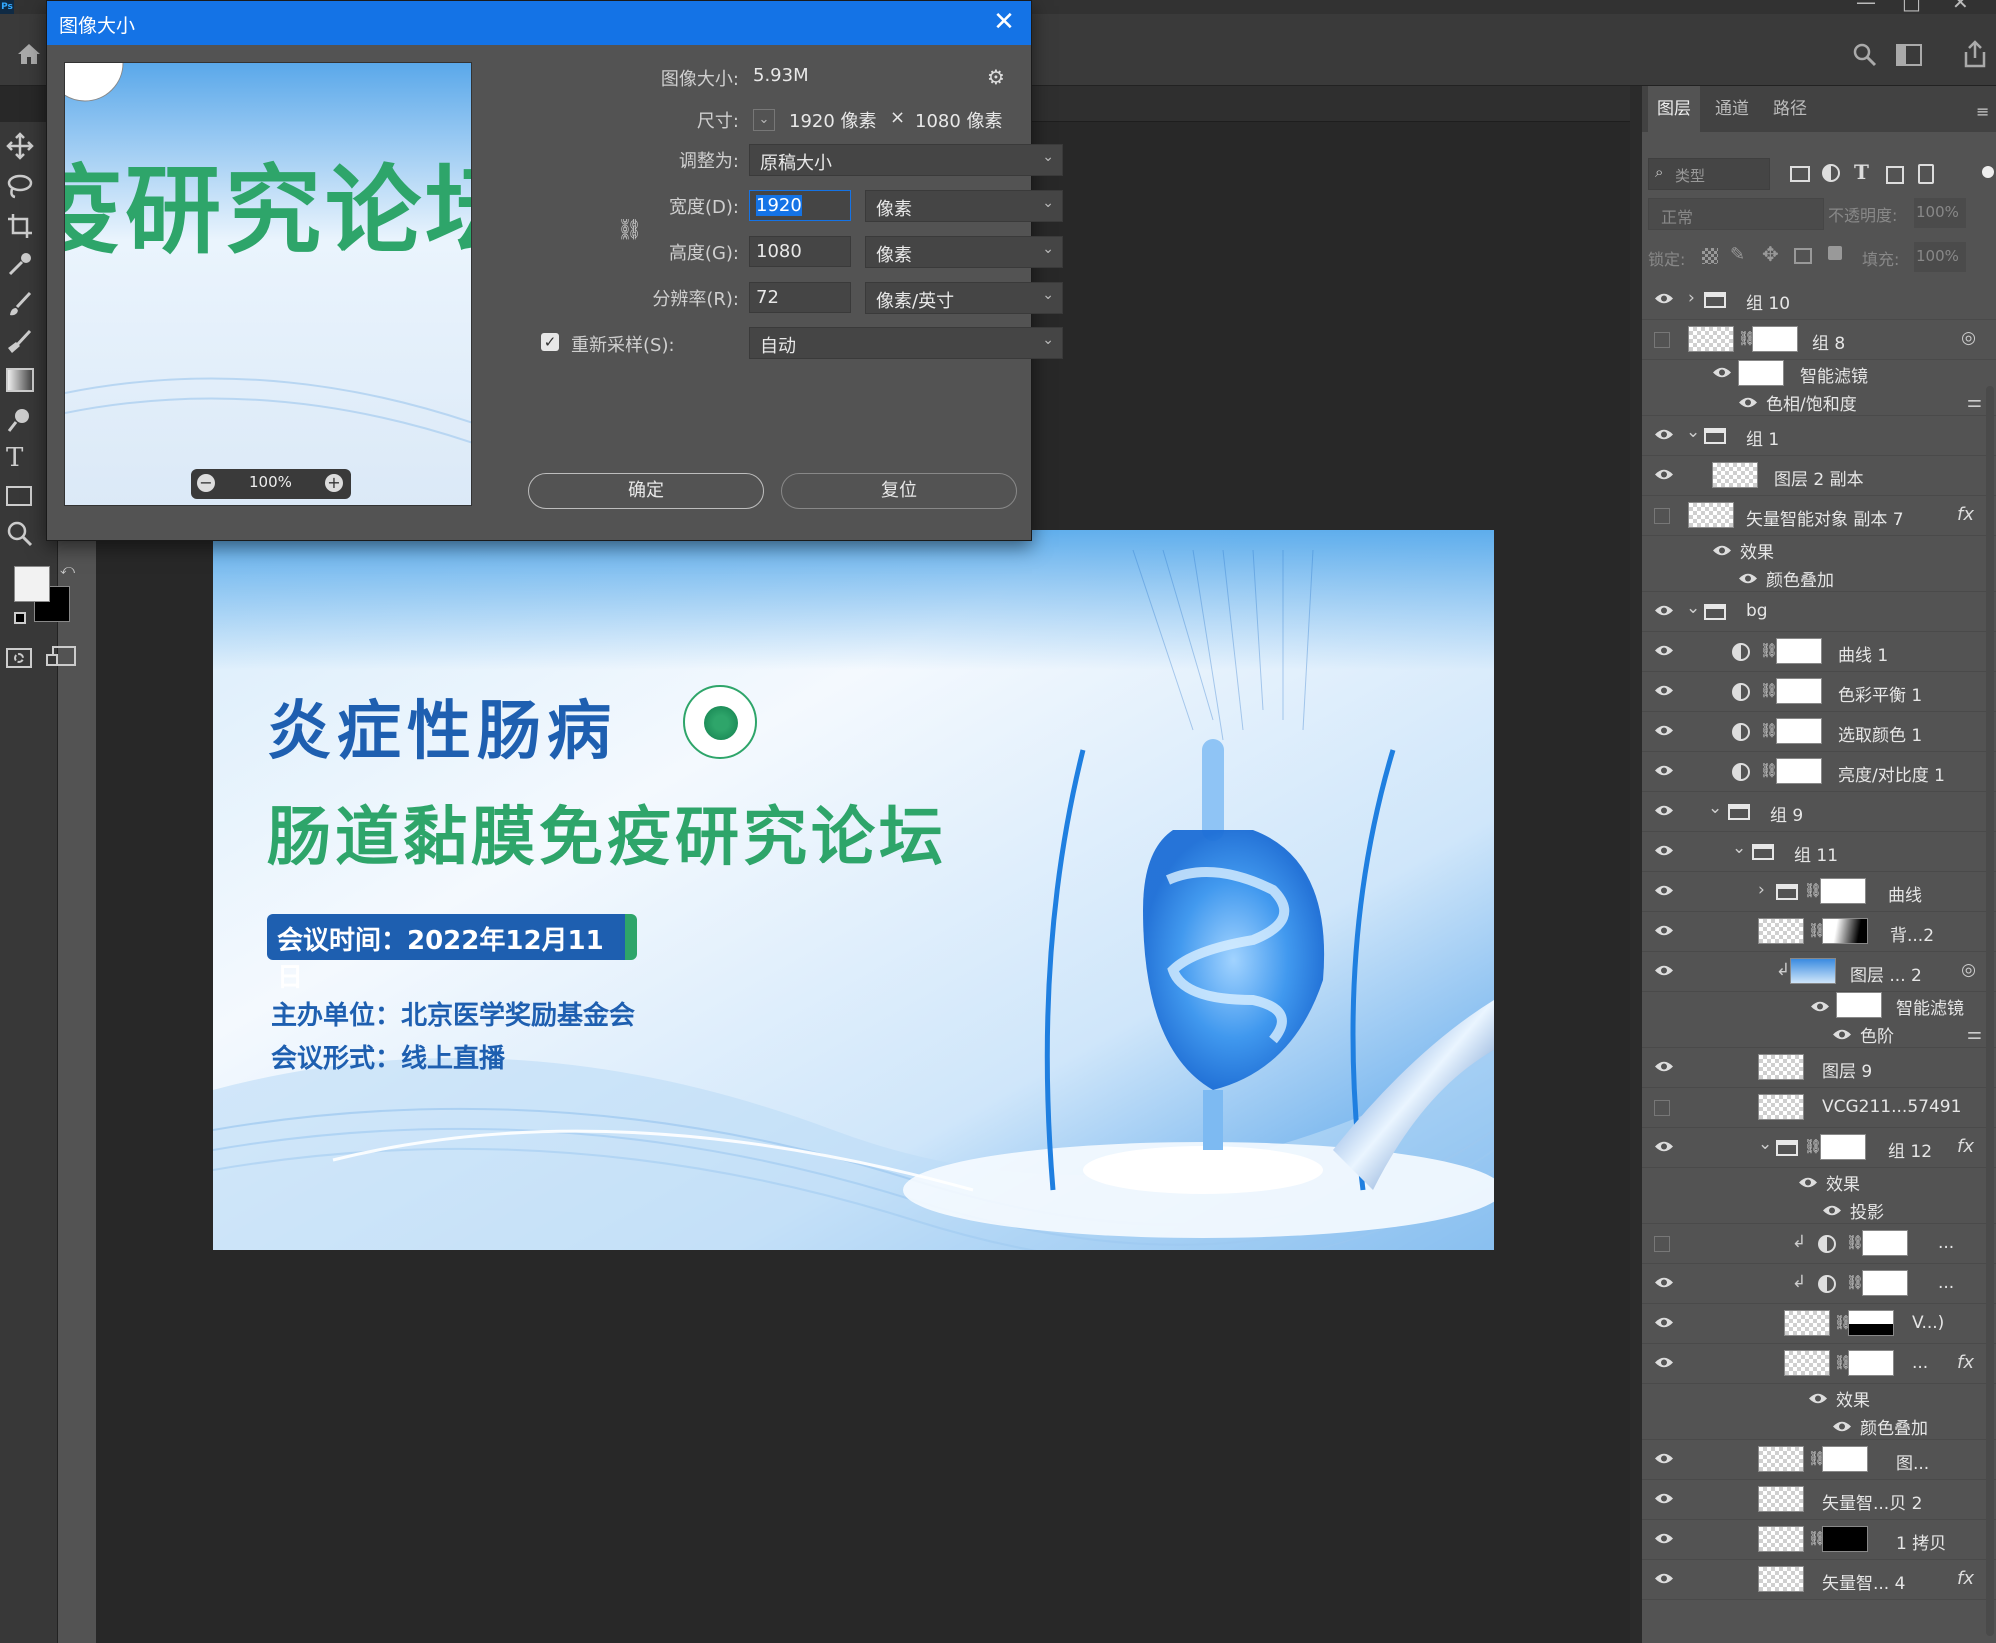 This screenshot has height=1643, width=1996. Describe the element at coordinates (964, 252) in the screenshot. I see `height-unit-select: 像素 ⌄` at that location.